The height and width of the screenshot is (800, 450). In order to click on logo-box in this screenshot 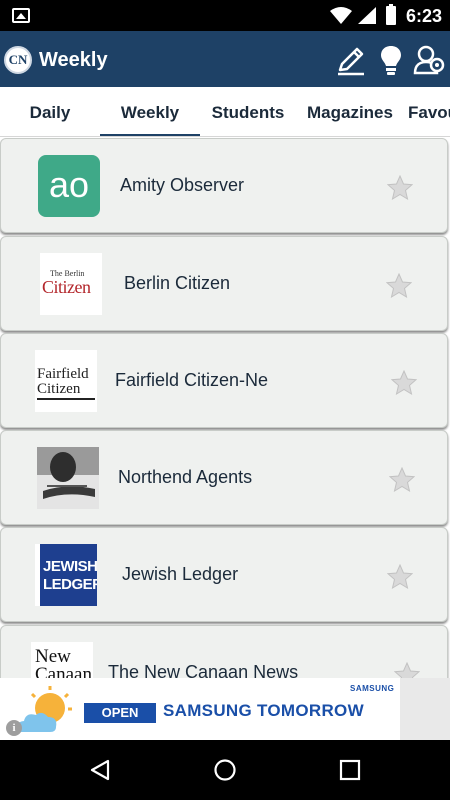, I will do `click(68, 575)`.